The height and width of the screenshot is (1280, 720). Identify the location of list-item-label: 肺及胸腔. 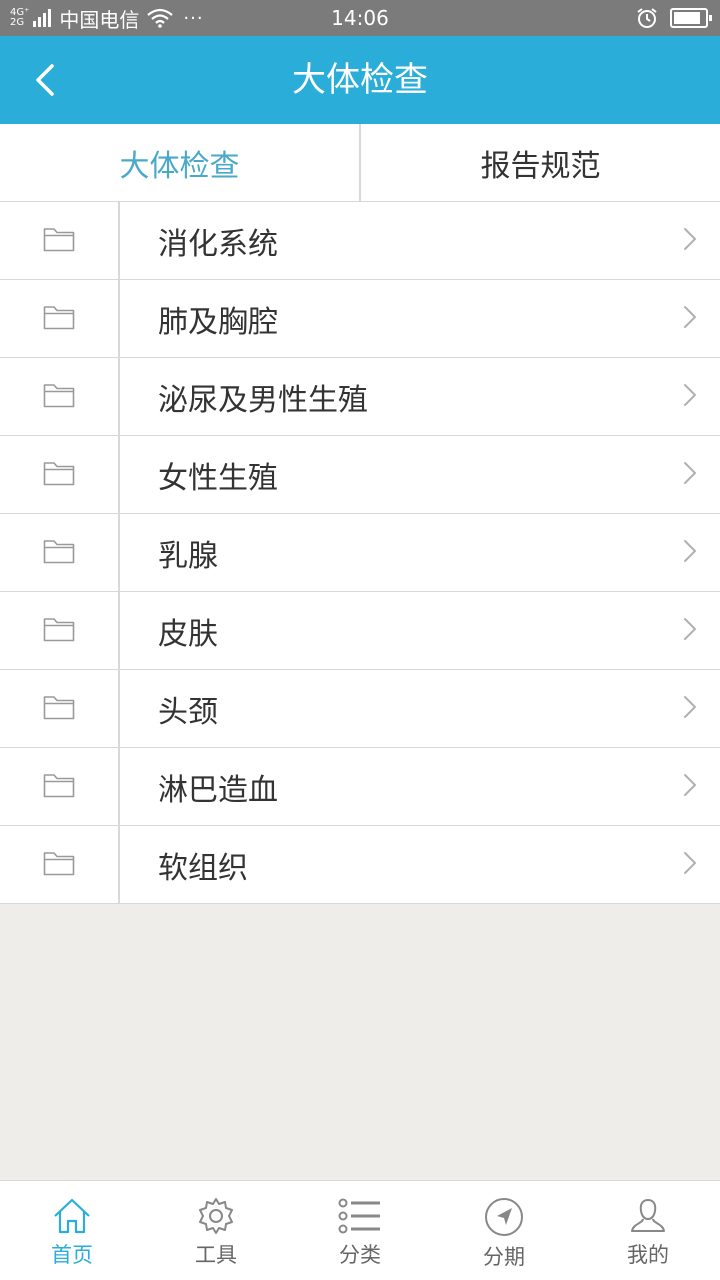
(218, 322).